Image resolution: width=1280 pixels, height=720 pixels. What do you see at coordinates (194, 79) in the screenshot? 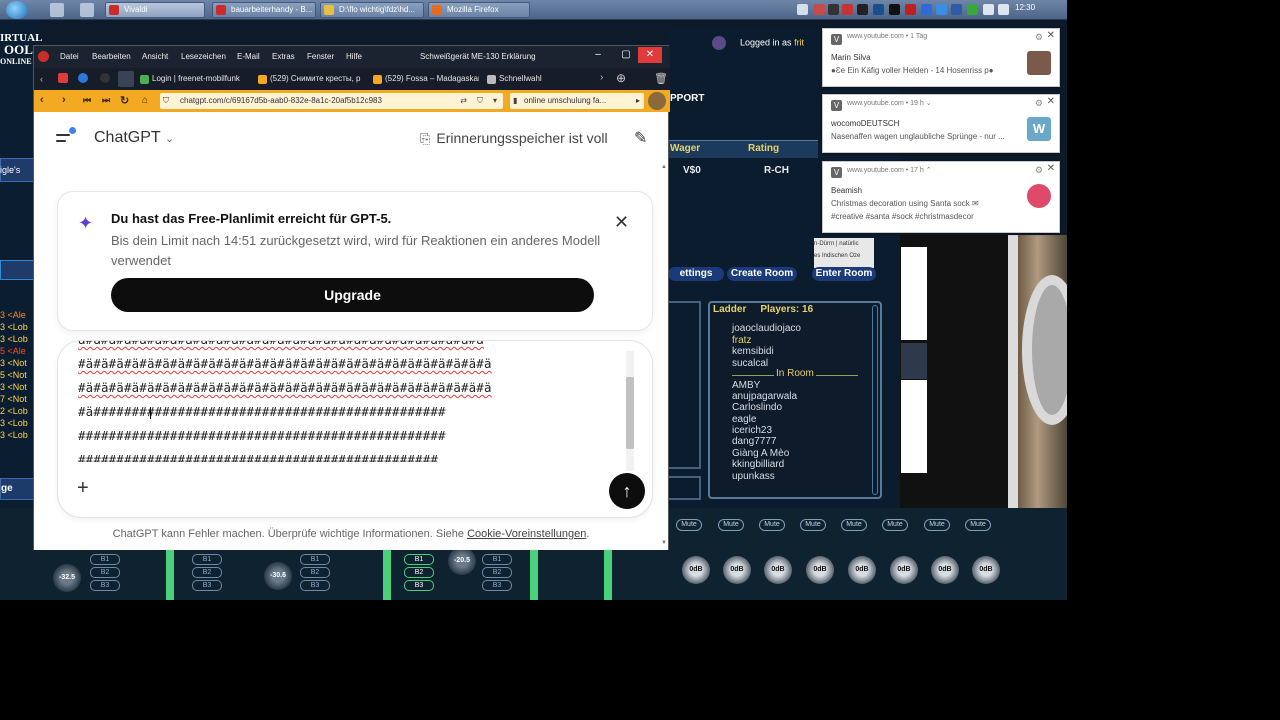
I see `tab-freenet: Login | freenet-mobilfunk` at bounding box center [194, 79].